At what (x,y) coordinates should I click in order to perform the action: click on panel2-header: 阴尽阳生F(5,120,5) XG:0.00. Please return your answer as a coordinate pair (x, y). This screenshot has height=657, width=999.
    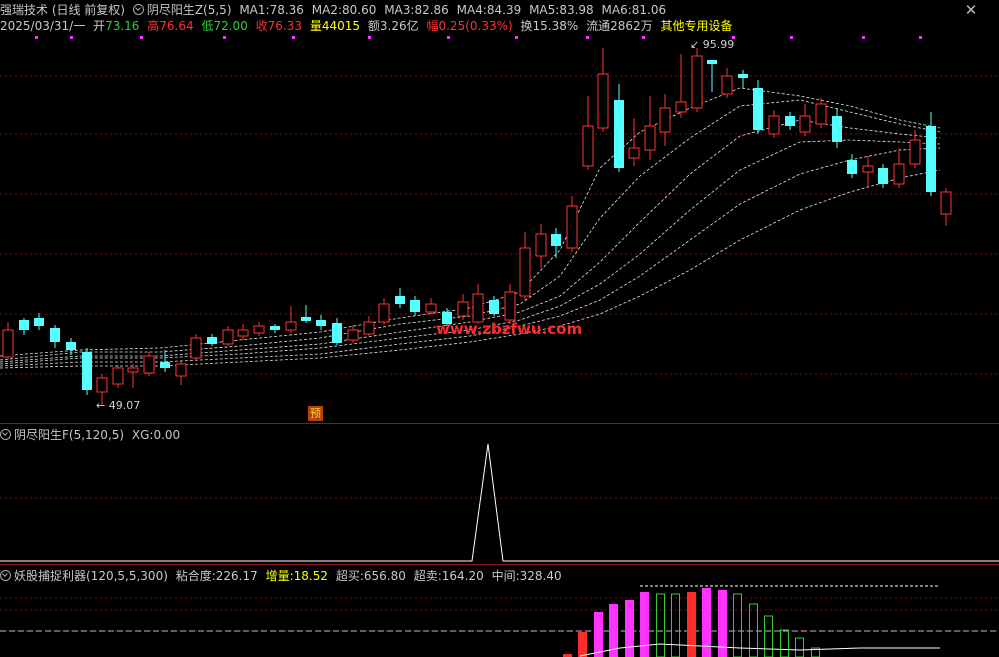
    Looking at the image, I should click on (92, 435).